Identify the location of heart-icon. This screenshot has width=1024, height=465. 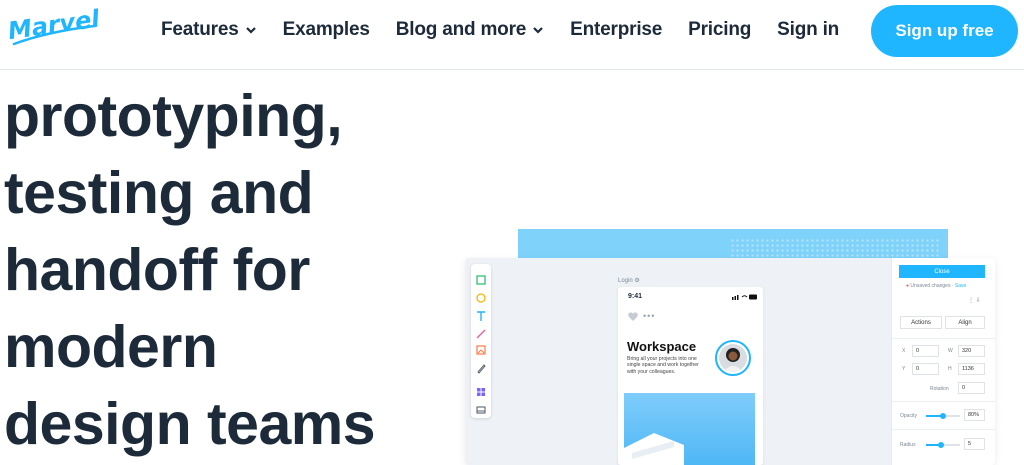
(633, 316).